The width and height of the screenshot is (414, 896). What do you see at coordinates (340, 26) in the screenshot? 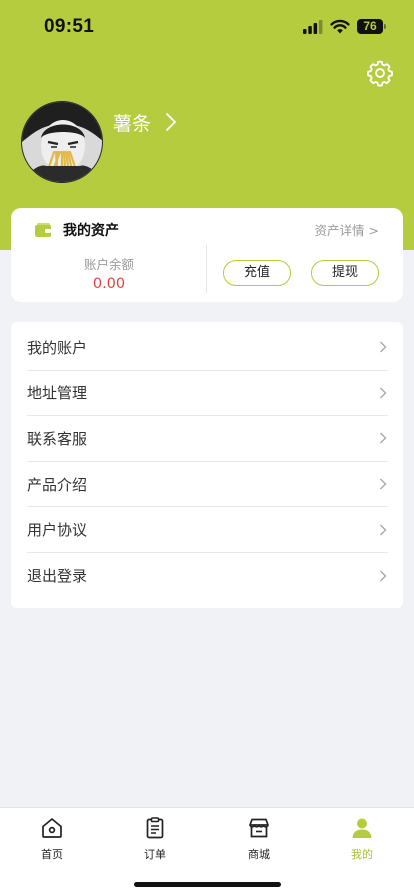
I see `wifi-icon` at bounding box center [340, 26].